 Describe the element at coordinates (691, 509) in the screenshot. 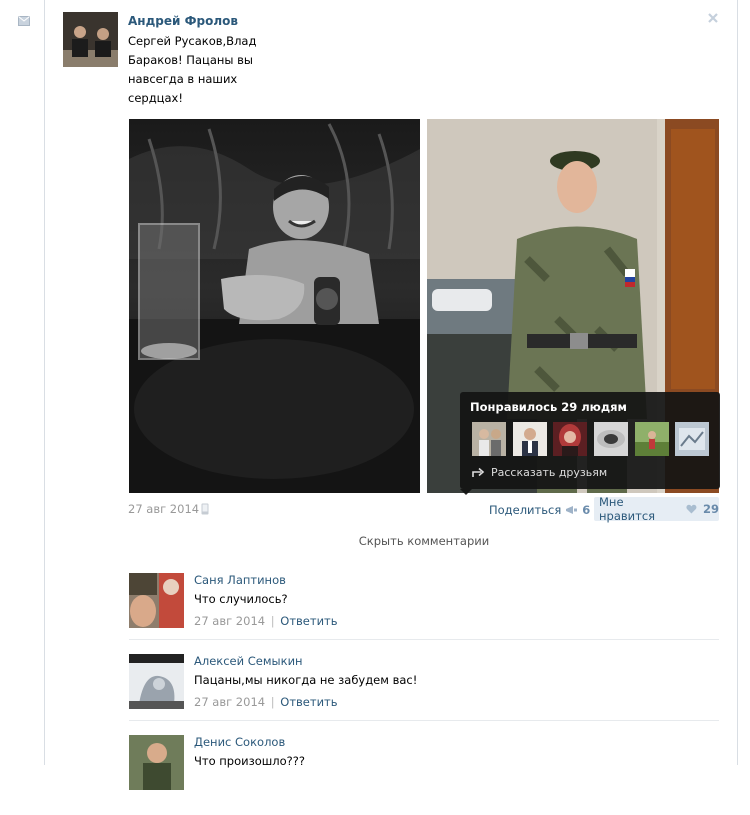

I see `heart-icon` at that location.